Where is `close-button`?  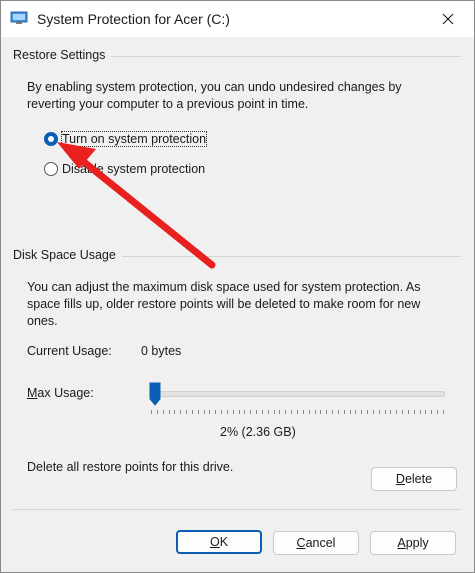
close-button is located at coordinates (448, 19).